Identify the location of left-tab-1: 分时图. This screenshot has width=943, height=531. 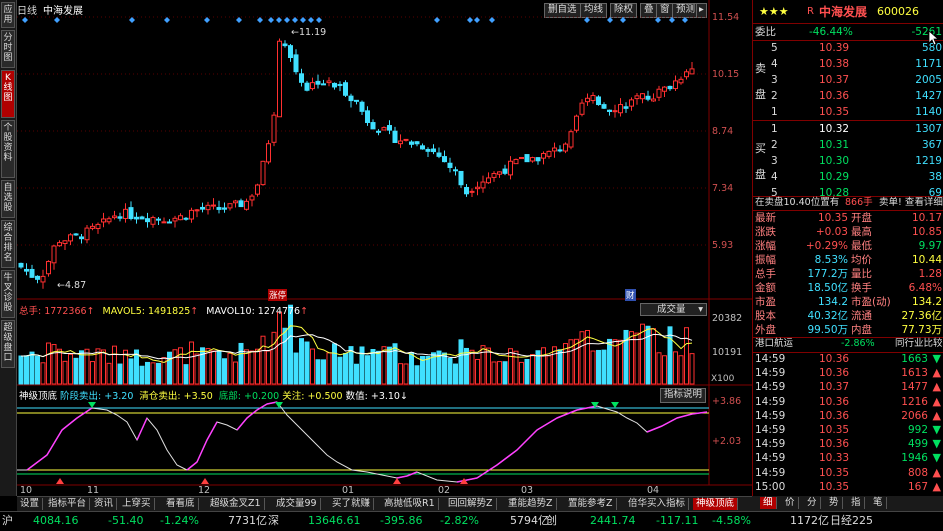
(8, 49).